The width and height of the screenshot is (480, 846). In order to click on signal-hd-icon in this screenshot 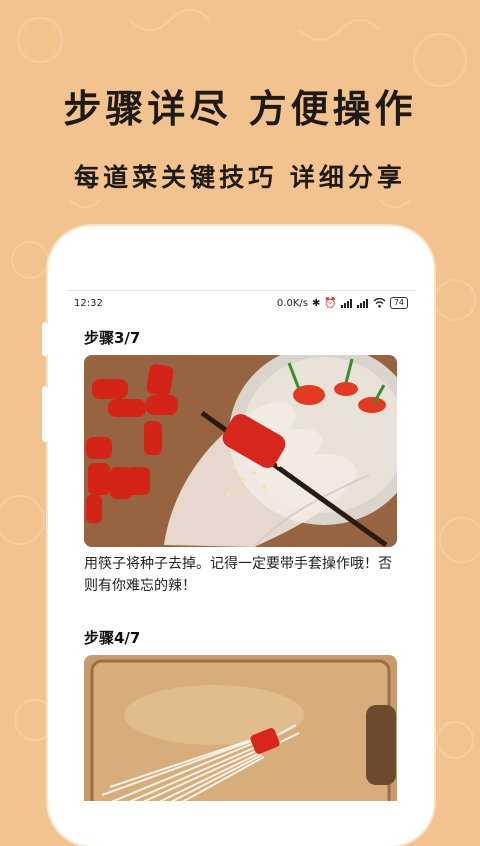, I will do `click(362, 303)`.